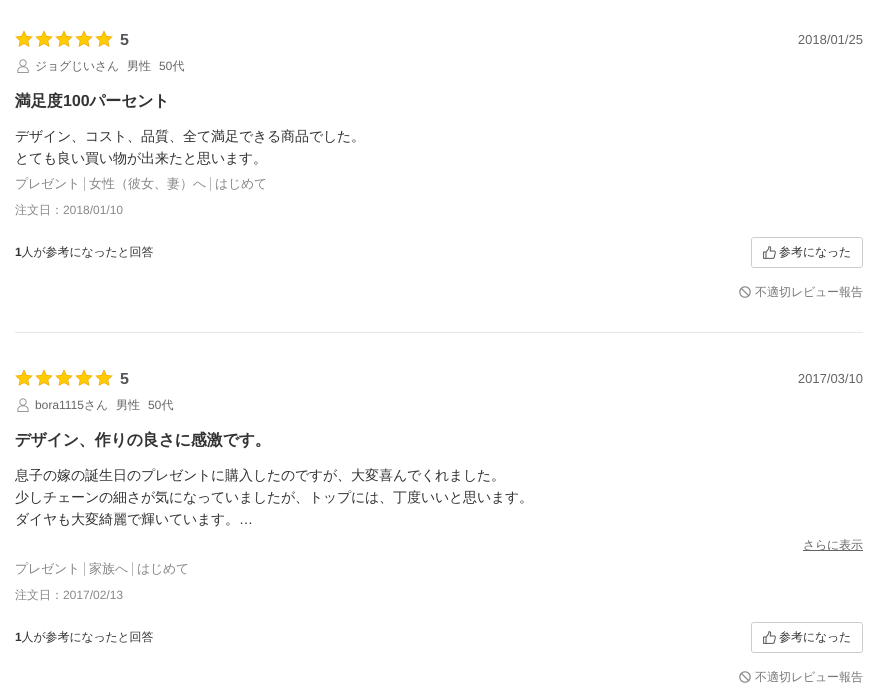  What do you see at coordinates (77, 66) in the screenshot?
I see `reviewer-name: ジョグじいさん` at bounding box center [77, 66].